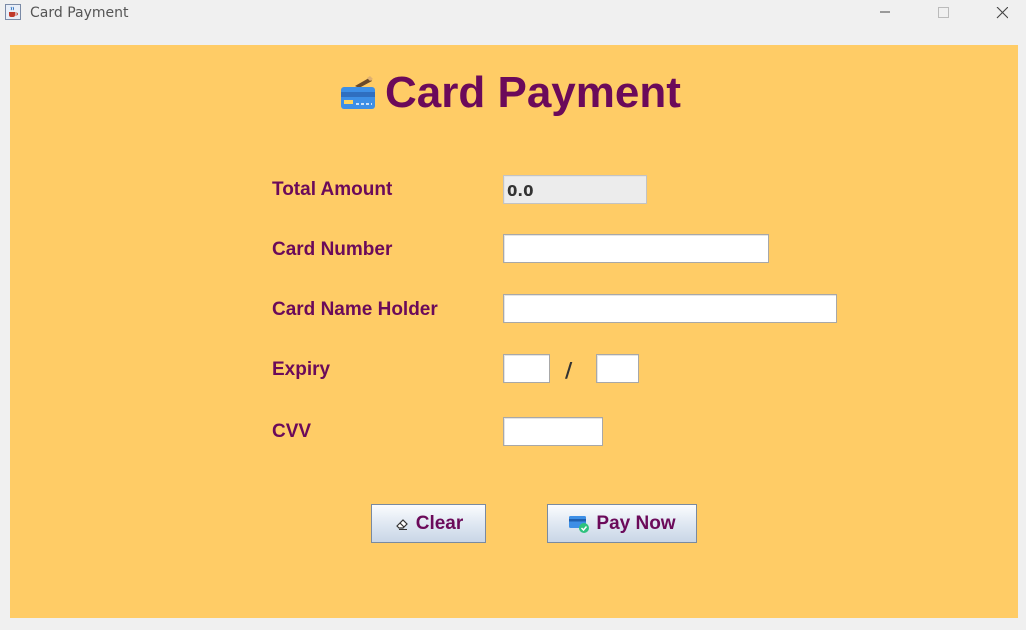 Image resolution: width=1026 pixels, height=630 pixels. I want to click on card-number-label: Card Number, so click(332, 249).